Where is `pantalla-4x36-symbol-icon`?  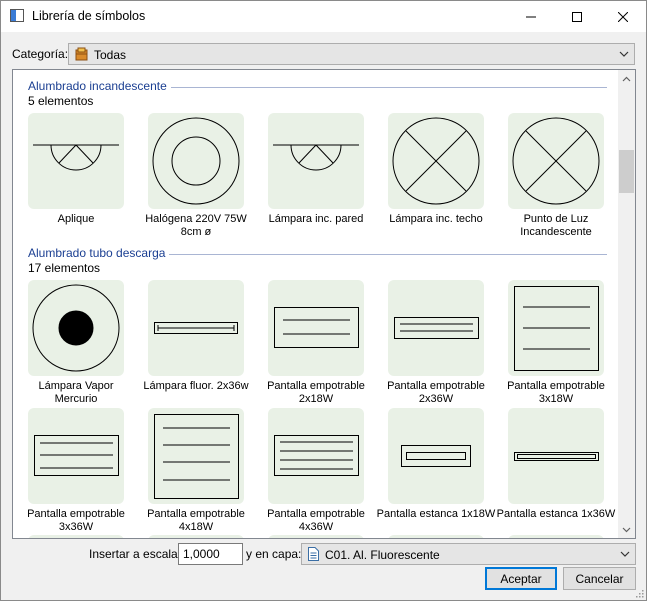
pantalla-4x36-symbol-icon is located at coordinates (316, 455).